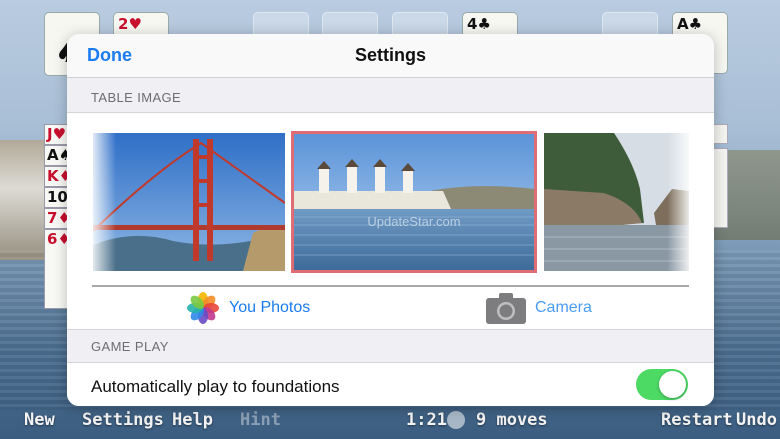 This screenshot has height=439, width=780. Describe the element at coordinates (192, 420) in the screenshot. I see `help-button: Help` at that location.